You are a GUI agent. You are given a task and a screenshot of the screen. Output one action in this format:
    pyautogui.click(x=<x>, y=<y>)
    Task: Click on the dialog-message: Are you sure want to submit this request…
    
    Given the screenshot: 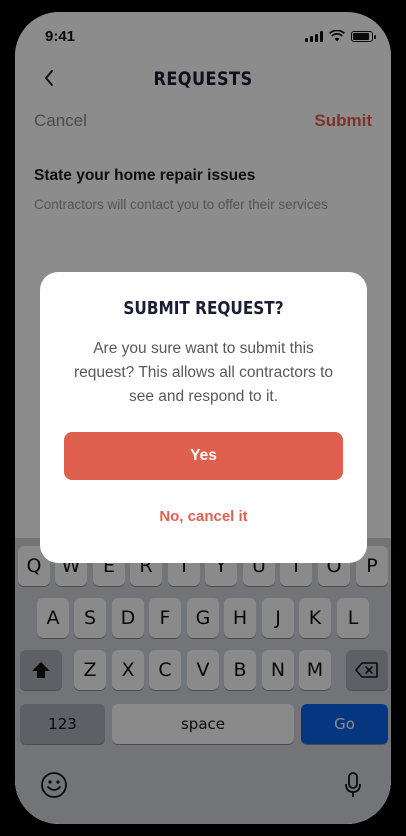 What is the action you would take?
    pyautogui.click(x=203, y=372)
    